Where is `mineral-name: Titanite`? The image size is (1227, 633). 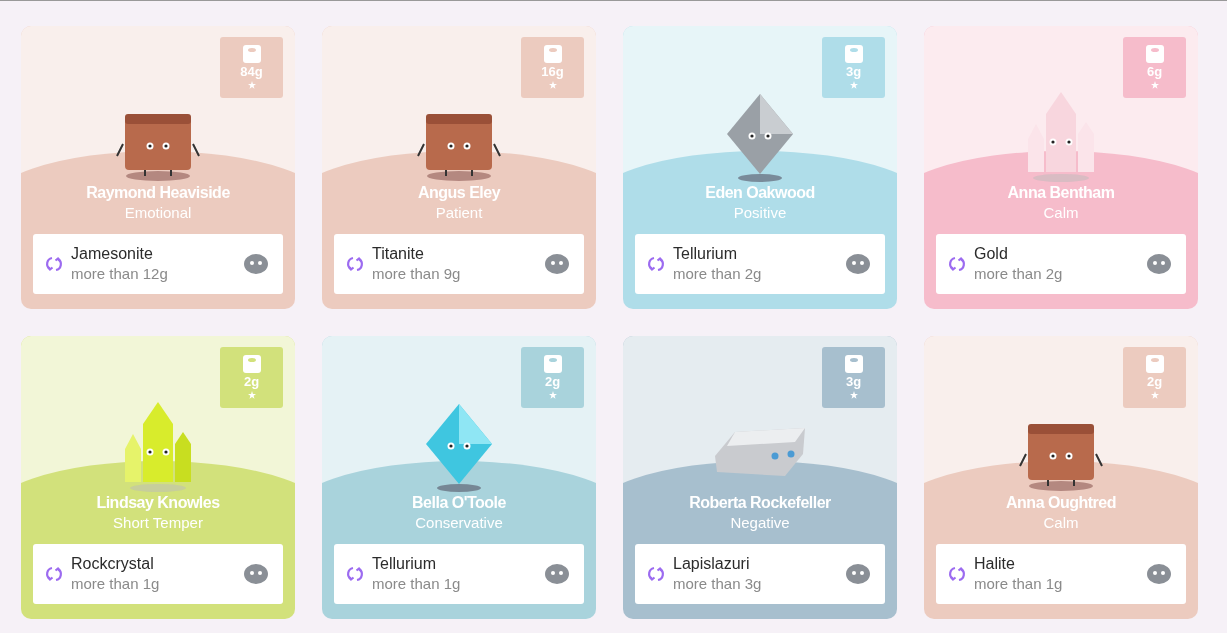
mineral-name: Titanite is located at coordinates (398, 254).